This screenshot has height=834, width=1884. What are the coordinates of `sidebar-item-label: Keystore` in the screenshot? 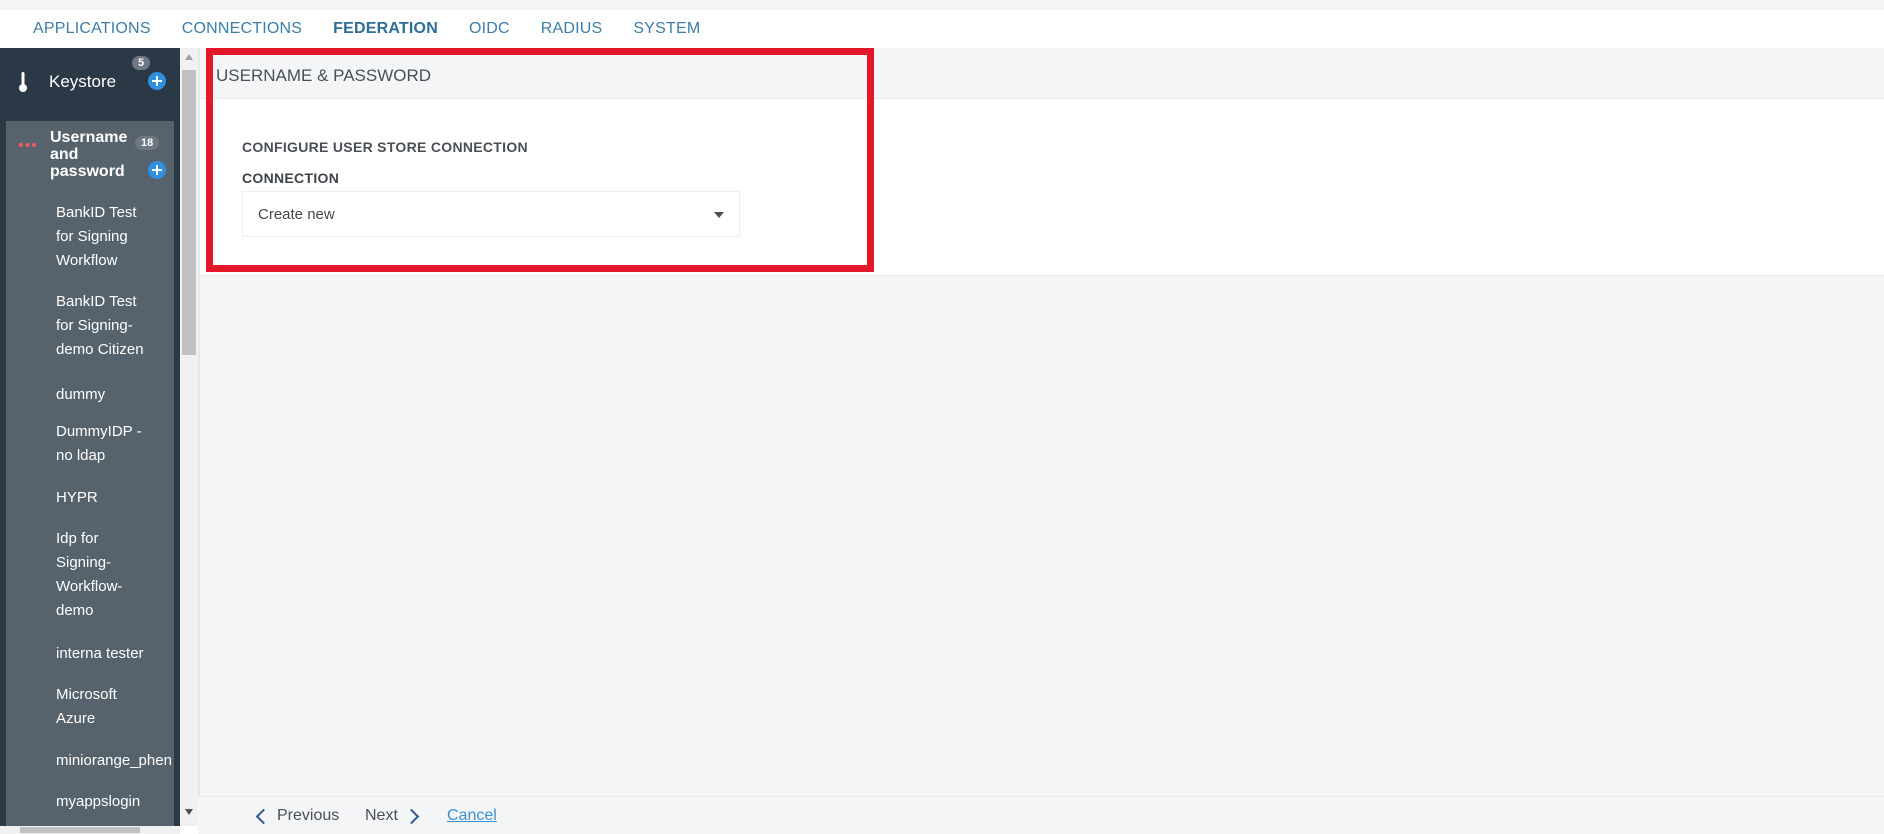 It's located at (83, 81).